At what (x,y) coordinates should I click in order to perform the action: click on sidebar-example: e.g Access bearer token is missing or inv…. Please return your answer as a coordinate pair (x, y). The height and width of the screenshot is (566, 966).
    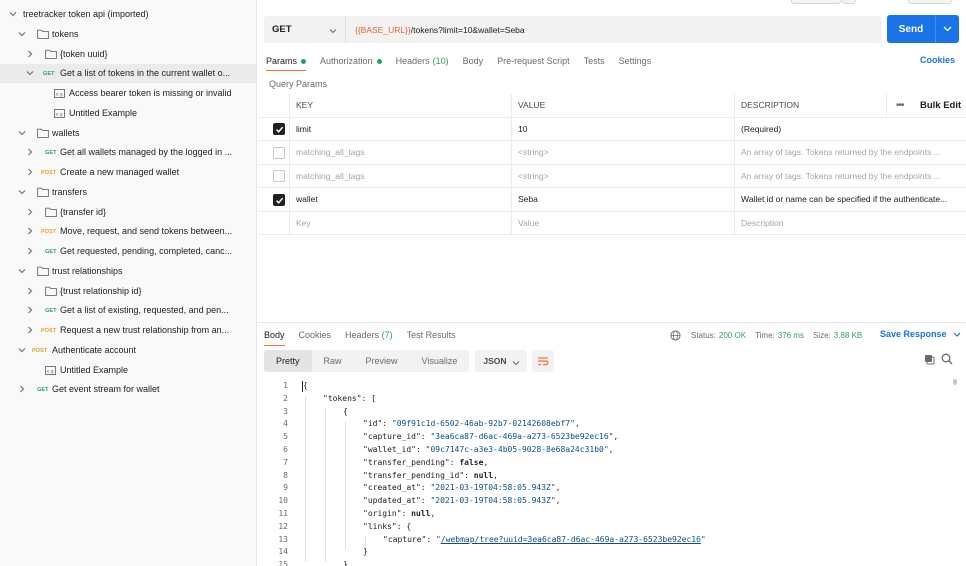
    Looking at the image, I should click on (128, 93).